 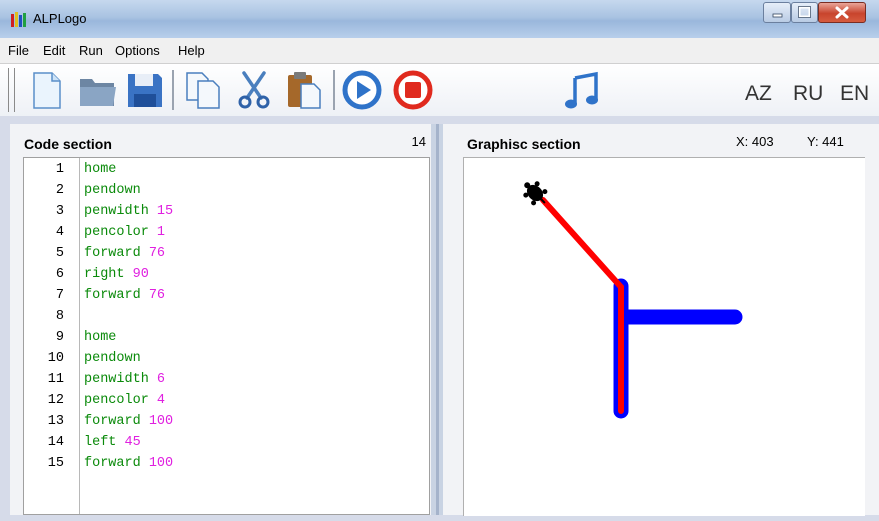 What do you see at coordinates (808, 94) in the screenshot?
I see `lang-ru: RU` at bounding box center [808, 94].